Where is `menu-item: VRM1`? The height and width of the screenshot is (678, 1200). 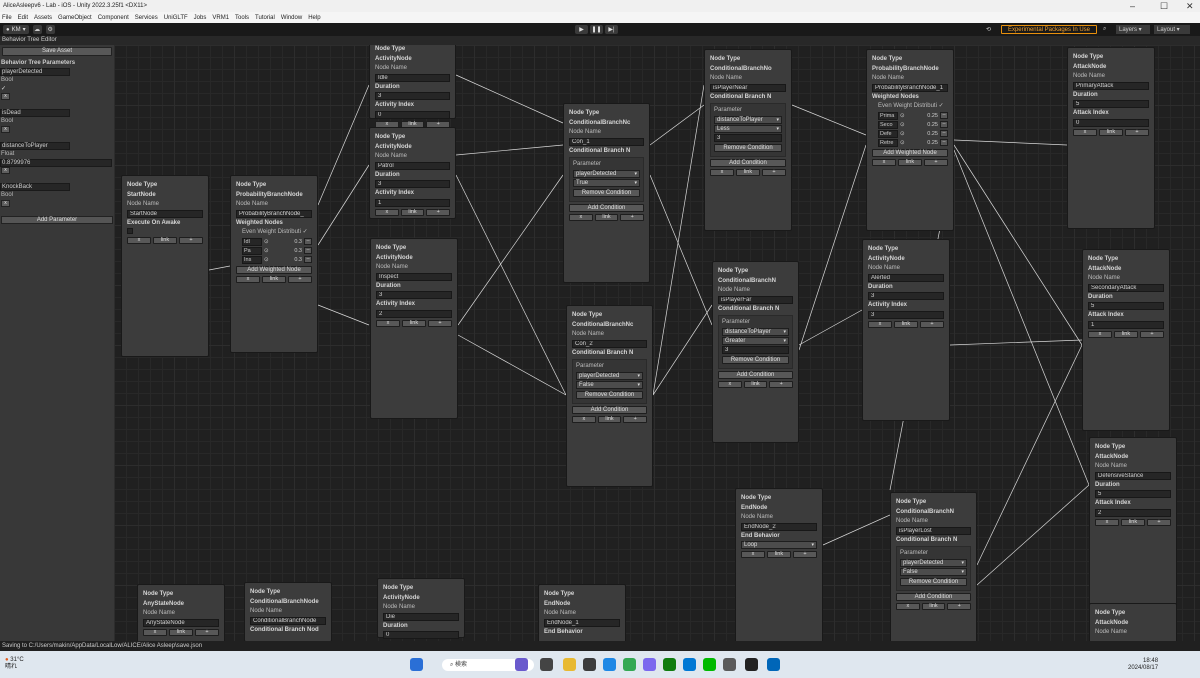
menu-item: VRM1 is located at coordinates (220, 18).